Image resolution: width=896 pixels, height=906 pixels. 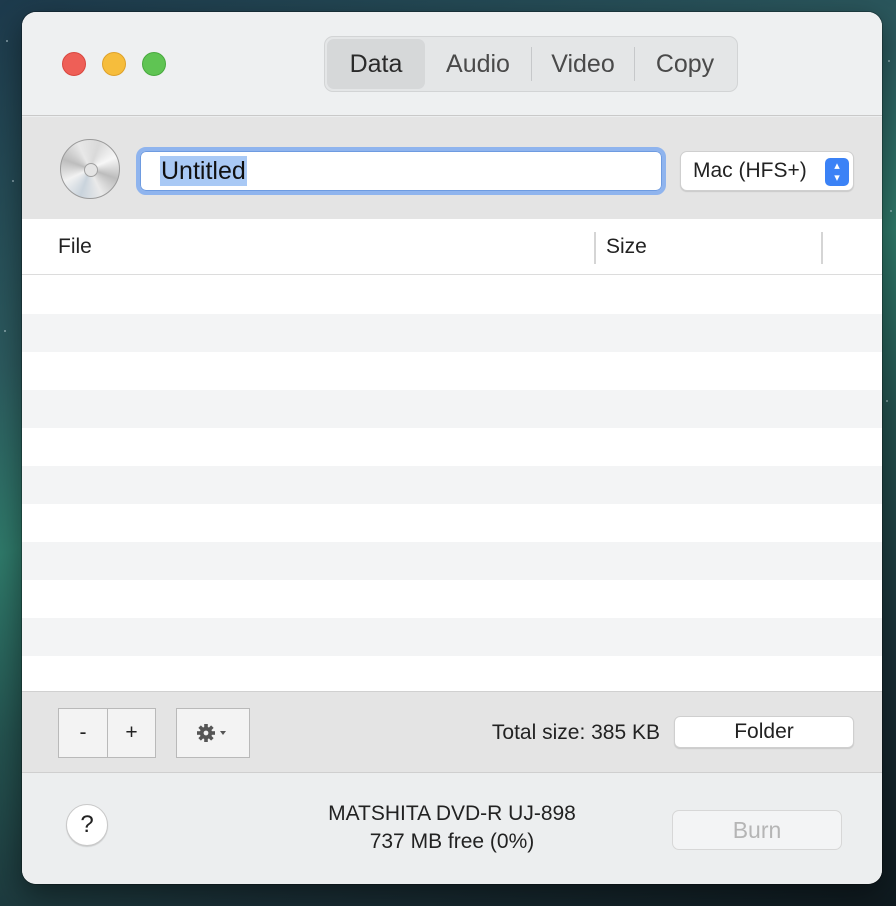 I want to click on close-button, so click(x=74, y=64).